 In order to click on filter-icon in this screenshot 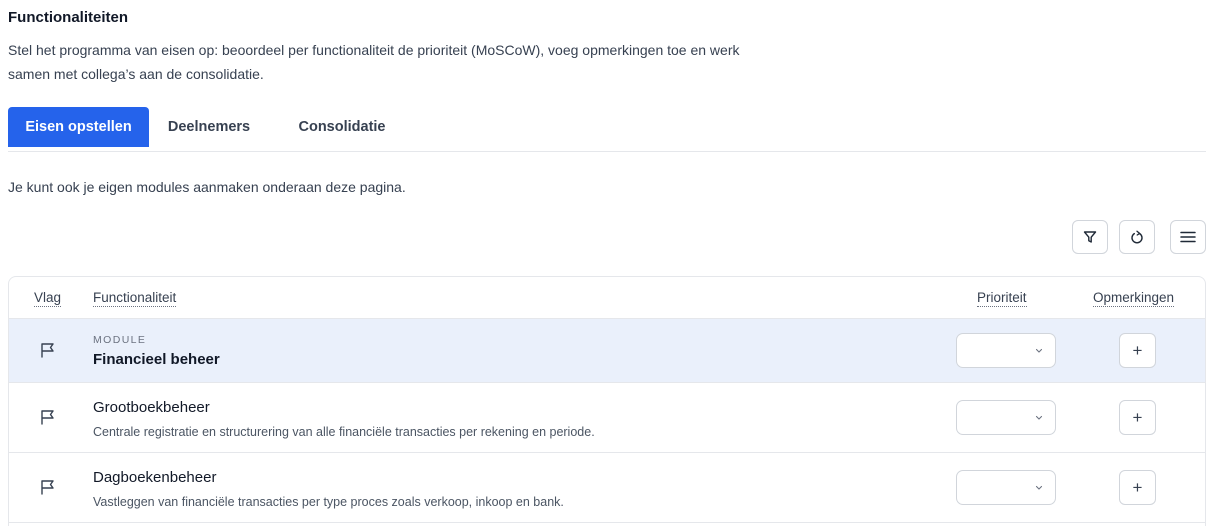, I will do `click(1090, 237)`.